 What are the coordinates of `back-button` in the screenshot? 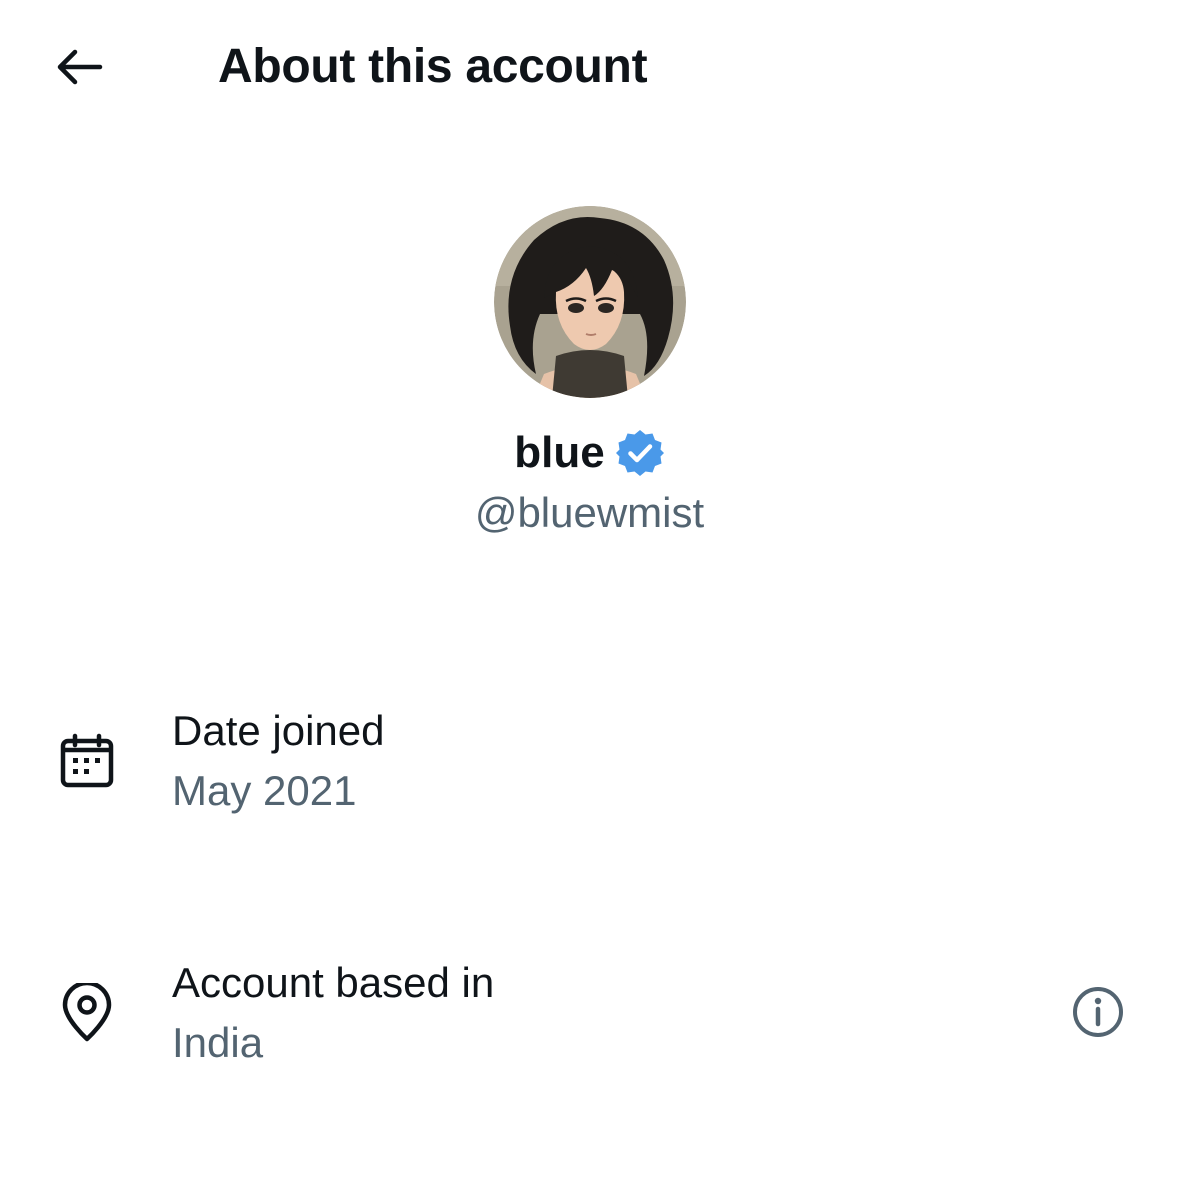 It's located at (79, 67).